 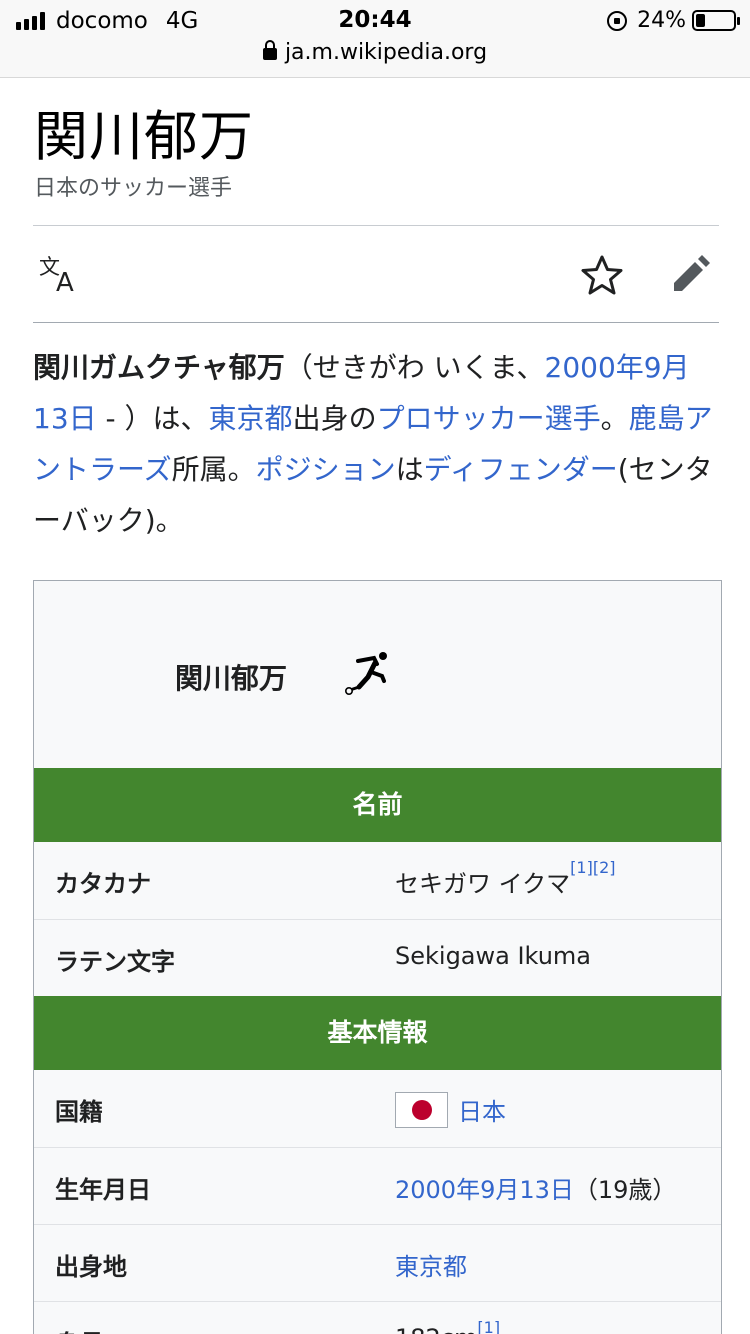 I want to click on value-latin: Sekigawa Ikuma, so click(x=493, y=956).